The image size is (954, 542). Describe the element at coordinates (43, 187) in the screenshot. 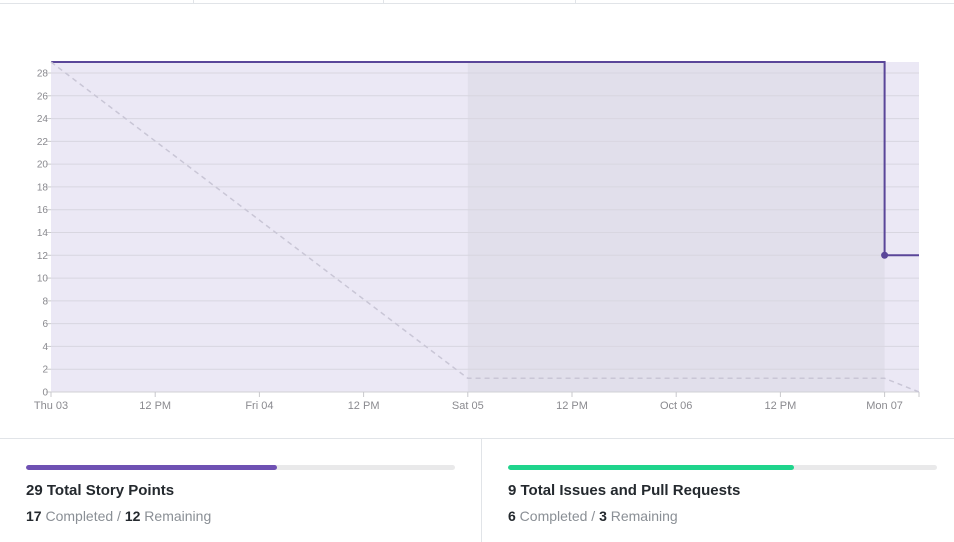

I see `y-tick-label: 18` at that location.